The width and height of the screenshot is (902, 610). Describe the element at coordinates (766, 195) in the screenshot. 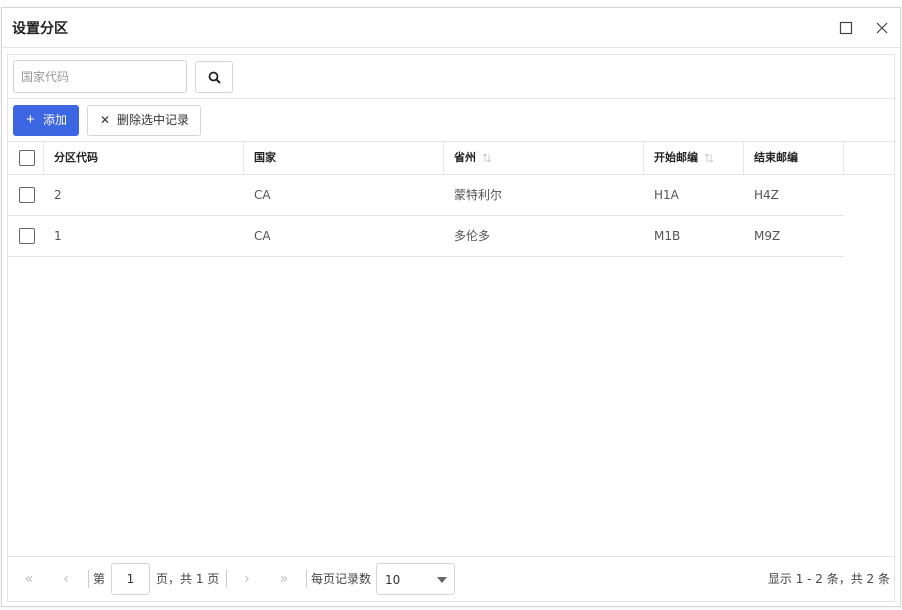

I see `cell-text: H4Z` at that location.